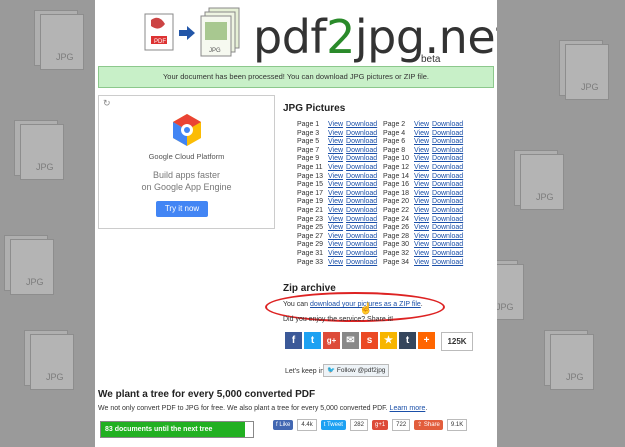 This screenshot has height=447, width=625. Describe the element at coordinates (331, 340) in the screenshot. I see `google-plus-share-icon: g+` at that location.